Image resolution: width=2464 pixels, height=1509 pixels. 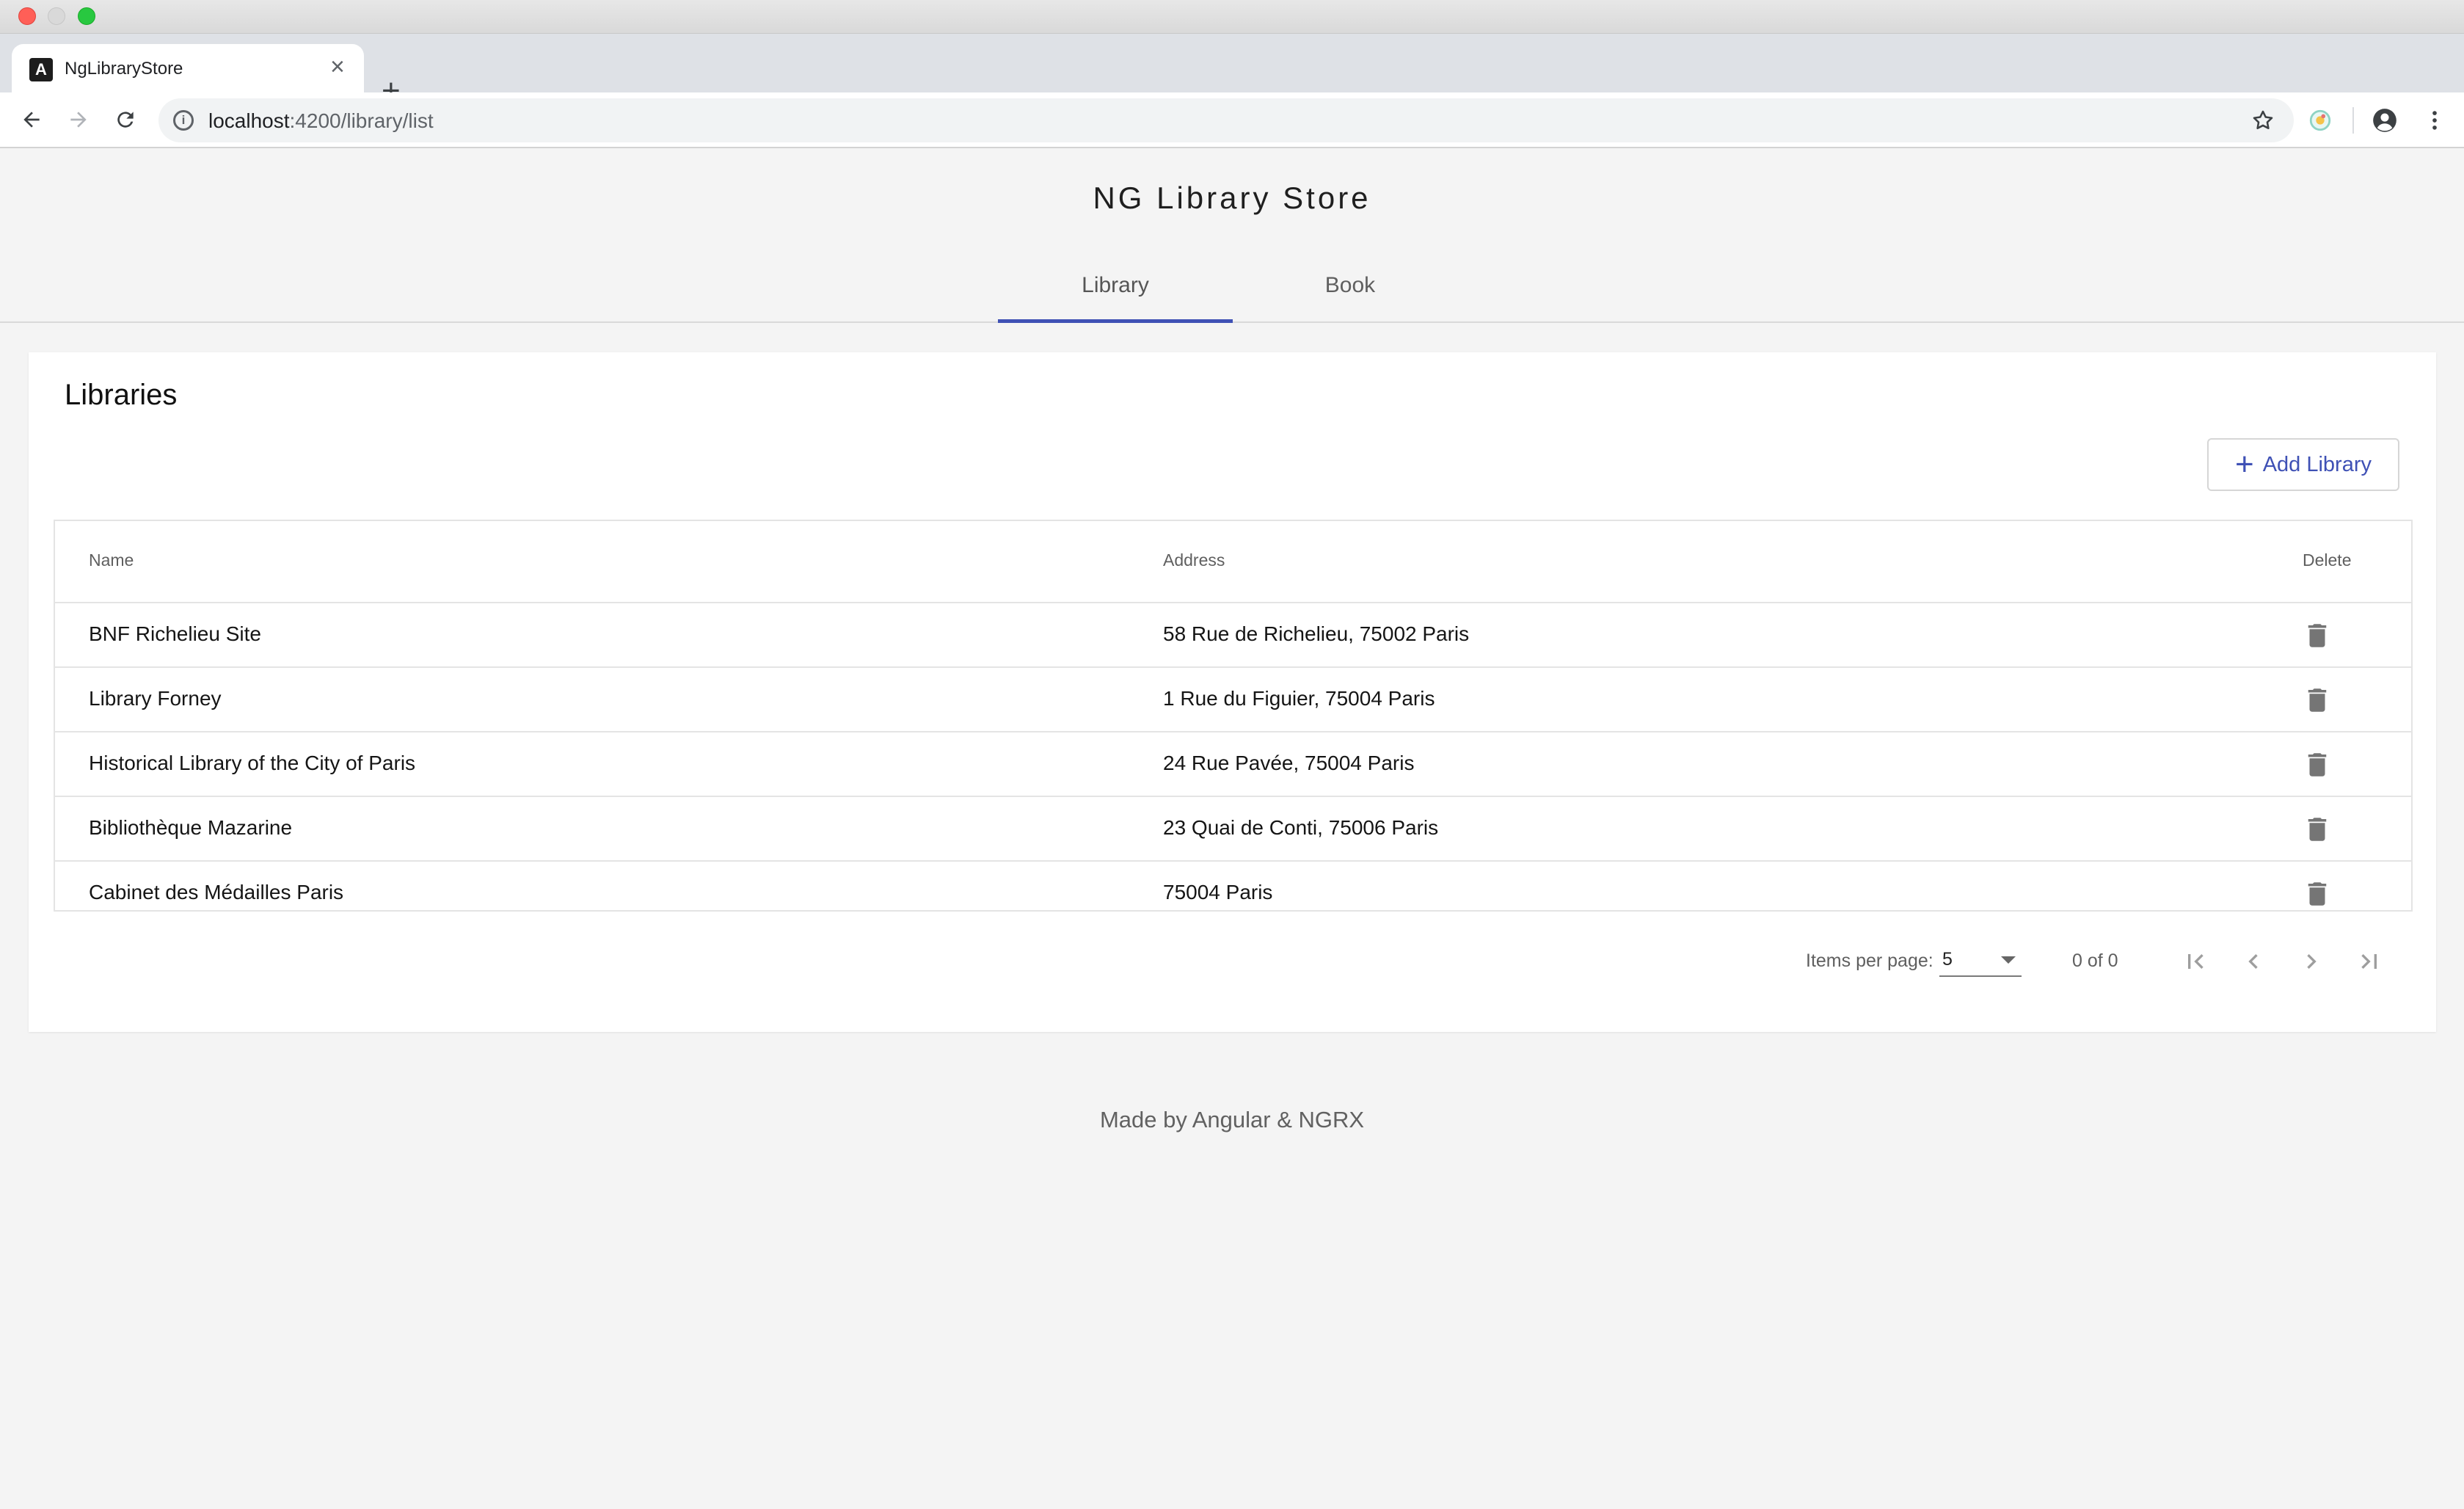 I want to click on browser-menu-icon, so click(x=2435, y=120).